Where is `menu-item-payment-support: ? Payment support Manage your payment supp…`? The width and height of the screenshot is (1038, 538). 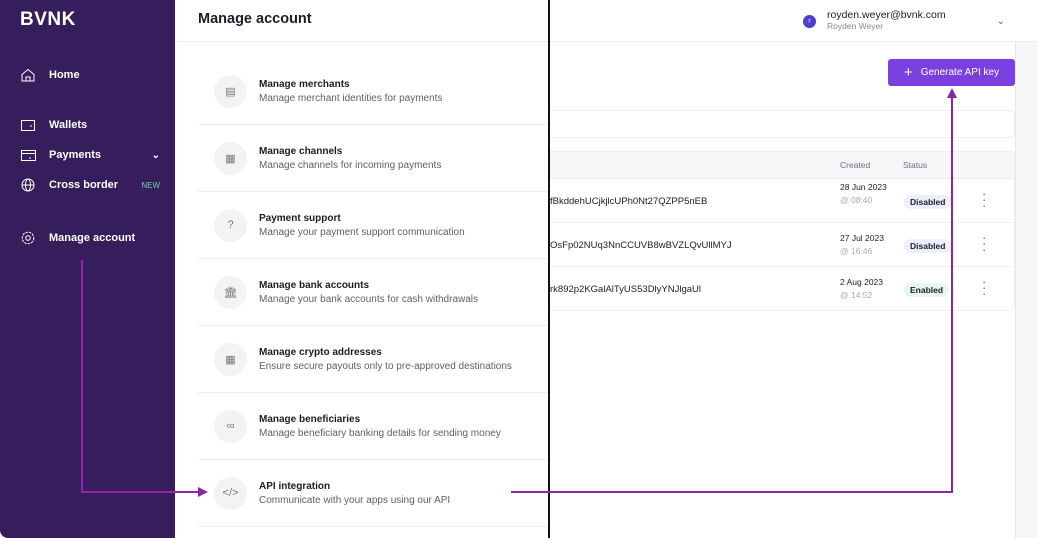 menu-item-payment-support: ? Payment support Manage your payment supp… is located at coordinates (373, 225).